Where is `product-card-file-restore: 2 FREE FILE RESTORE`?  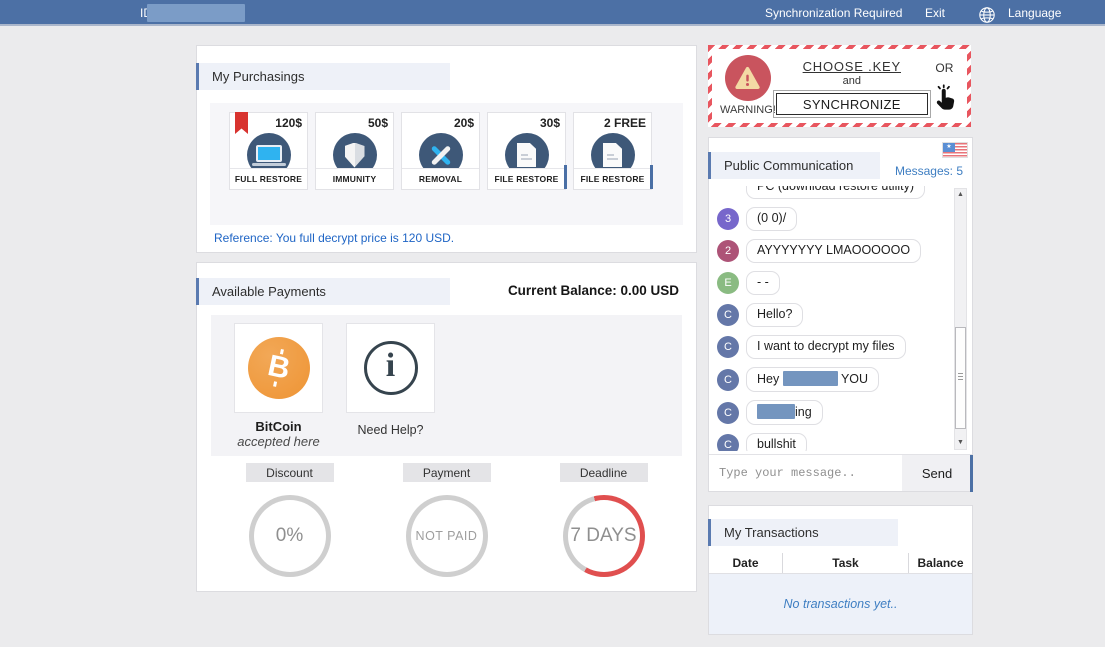
product-card-file-restore: 2 FREE FILE RESTORE is located at coordinates (613, 151).